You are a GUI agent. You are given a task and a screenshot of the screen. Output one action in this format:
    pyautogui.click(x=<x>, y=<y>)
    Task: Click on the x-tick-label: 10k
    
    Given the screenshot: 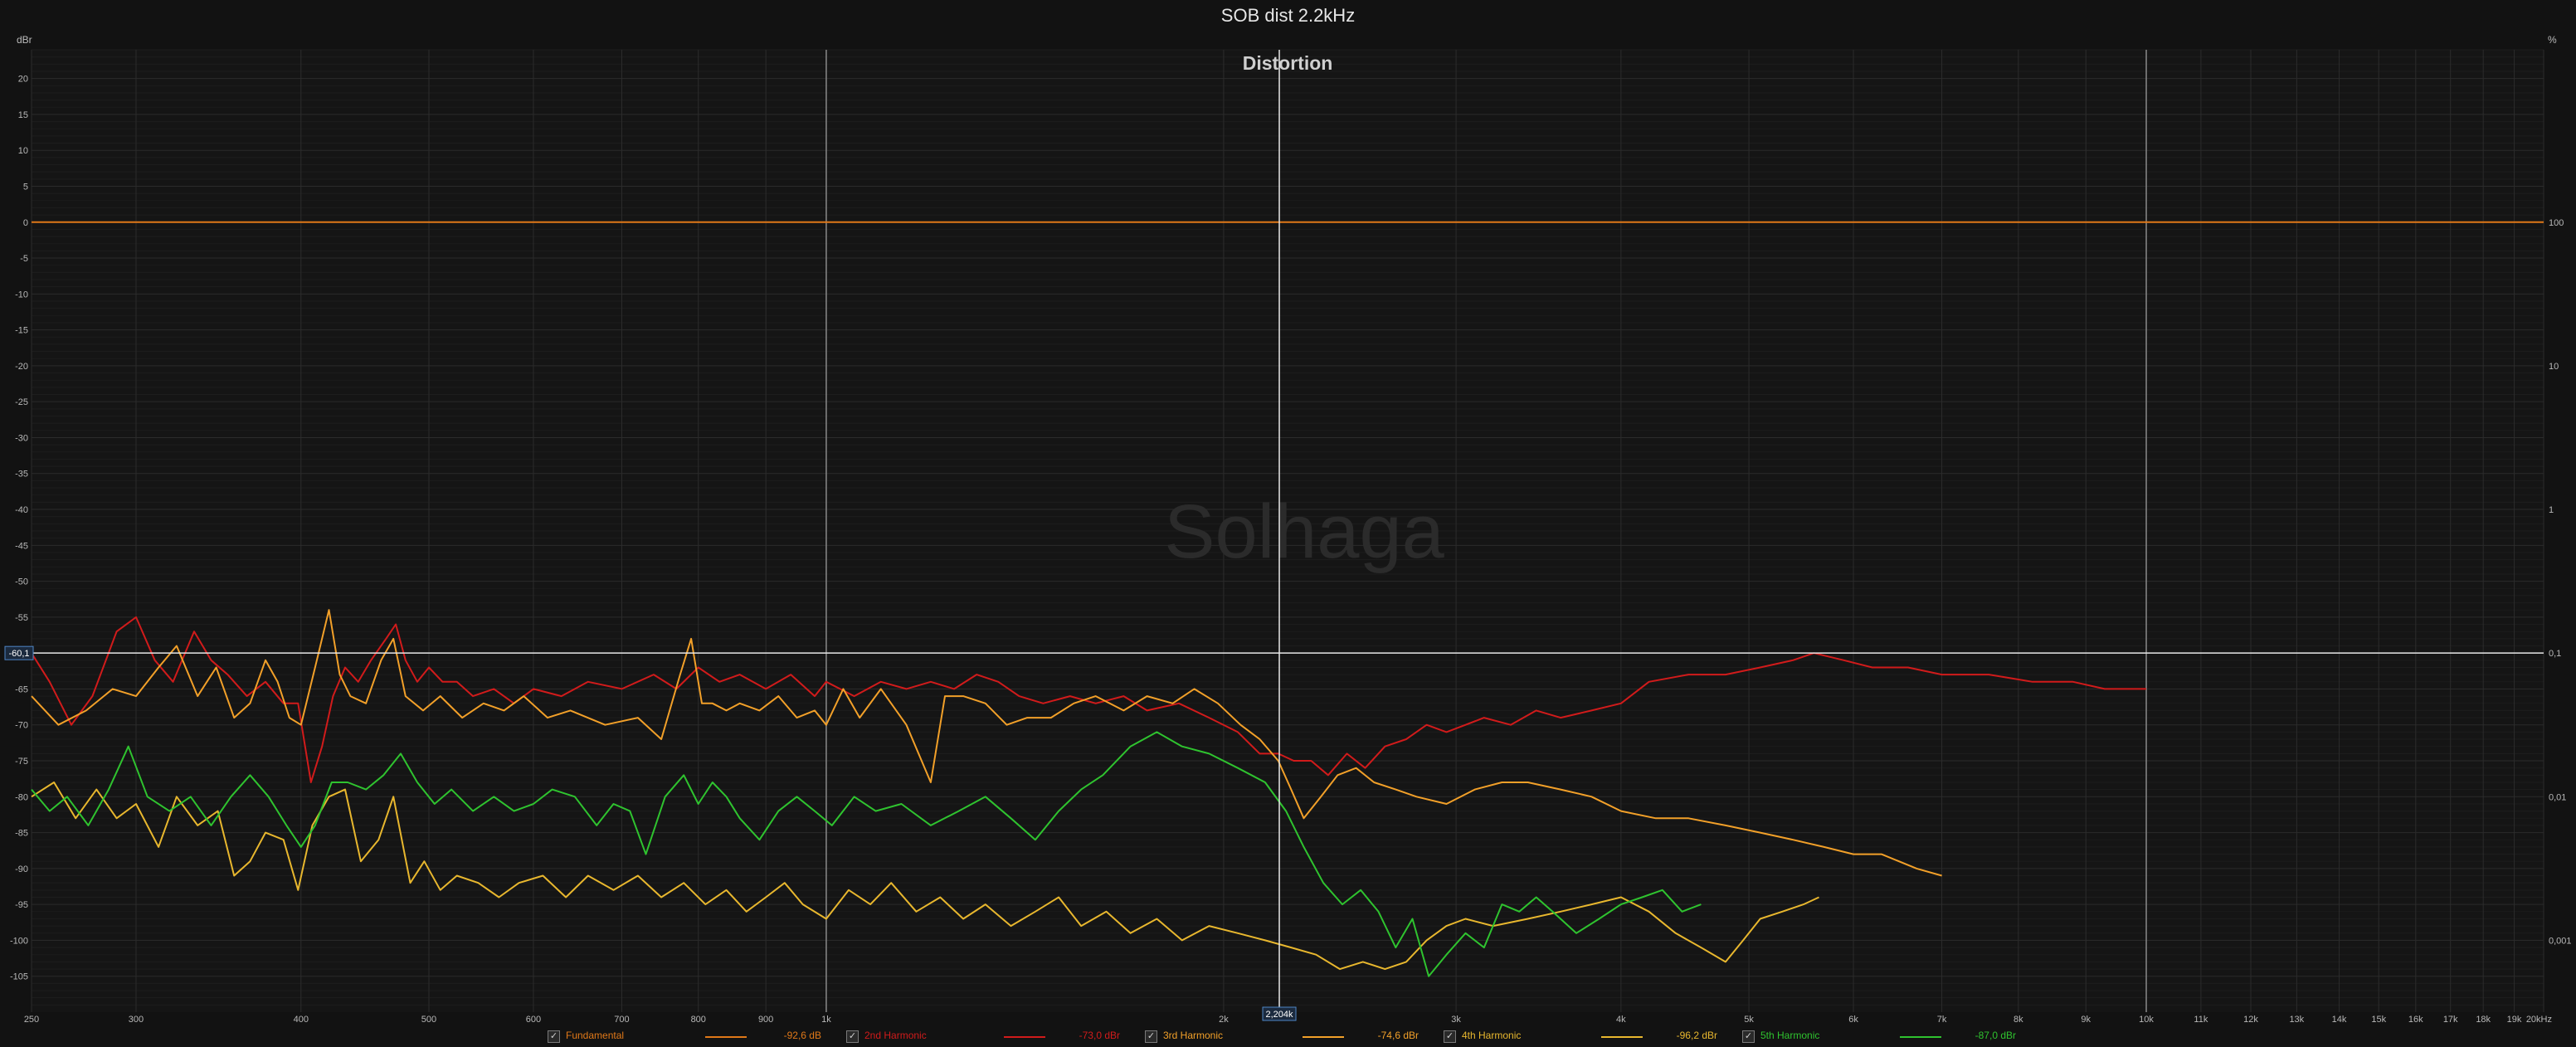 What is the action you would take?
    pyautogui.click(x=2146, y=1020)
    